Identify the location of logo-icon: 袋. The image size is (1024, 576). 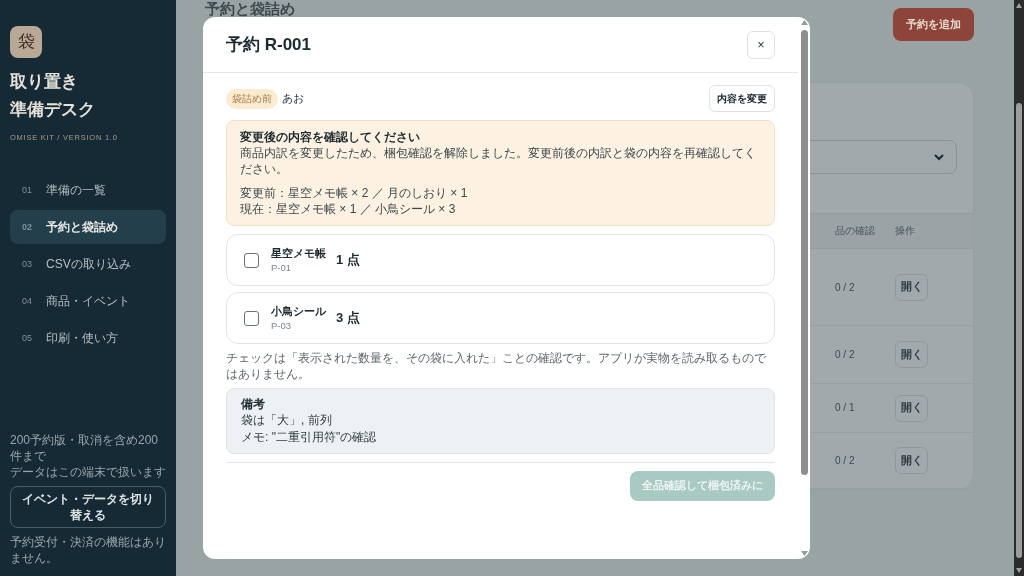
(26, 42).